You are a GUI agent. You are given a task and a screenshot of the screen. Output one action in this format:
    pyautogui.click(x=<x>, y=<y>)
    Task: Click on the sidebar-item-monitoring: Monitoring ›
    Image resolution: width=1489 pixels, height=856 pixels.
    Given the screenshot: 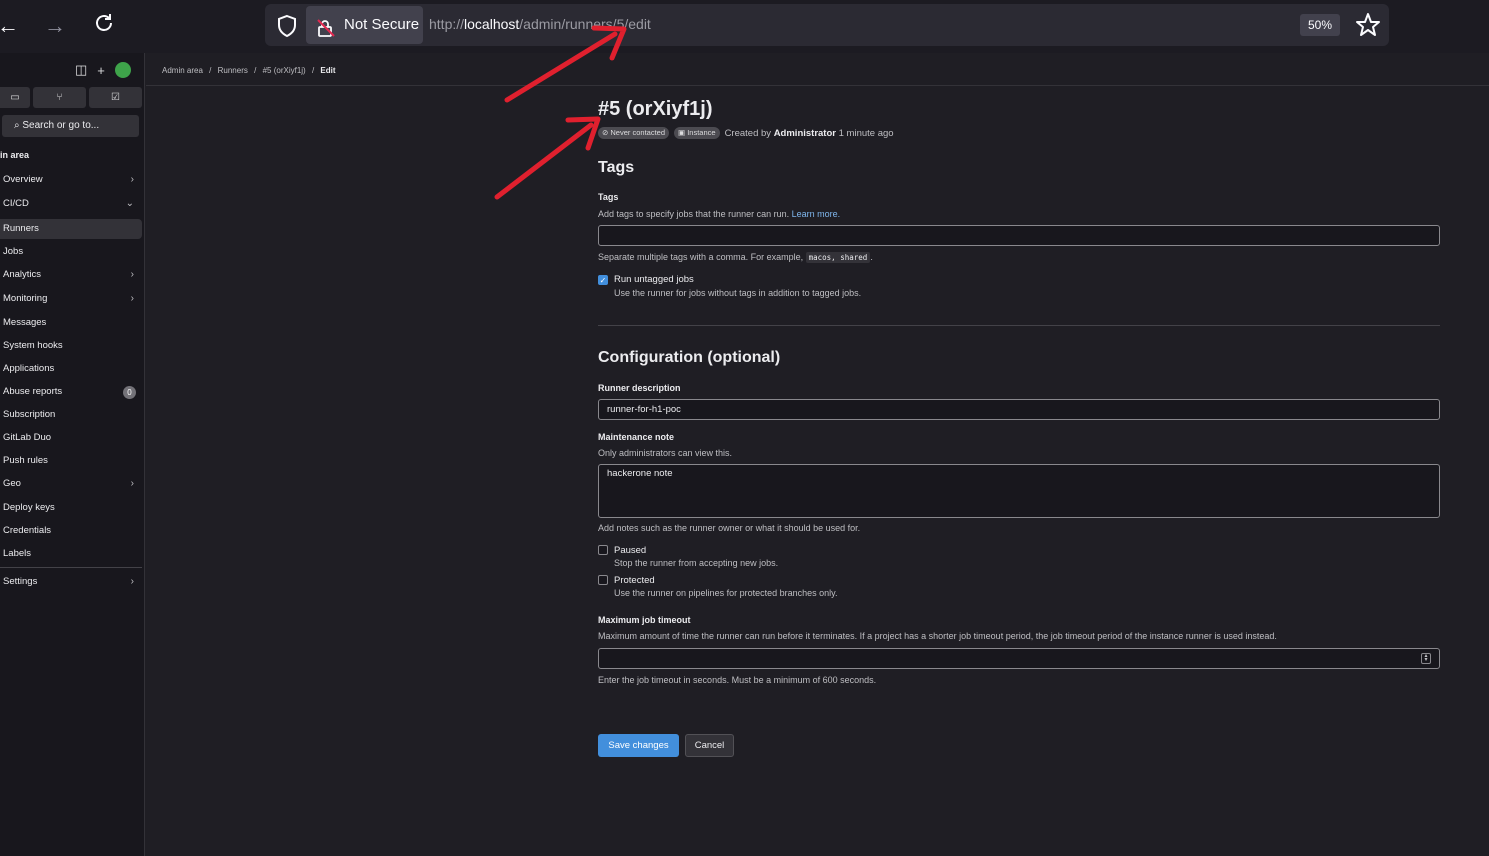 What is the action you would take?
    pyautogui.click(x=71, y=299)
    